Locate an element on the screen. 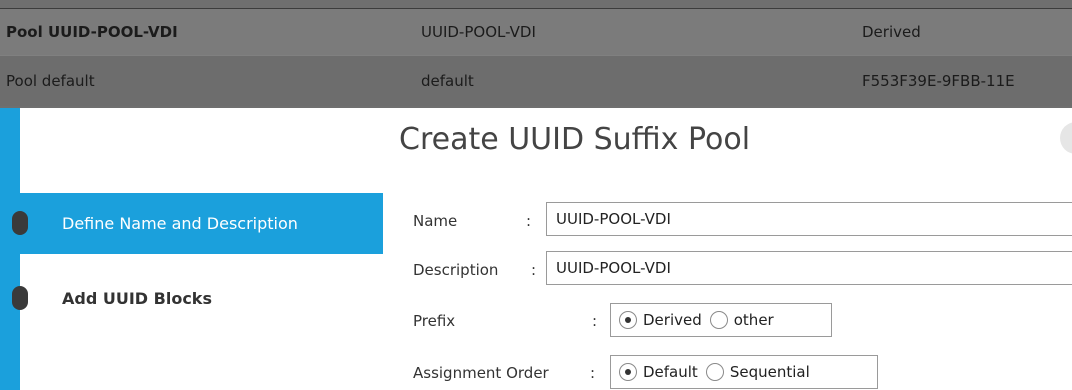 This screenshot has width=1072, height=390. radio-label: Sequential is located at coordinates (769, 372).